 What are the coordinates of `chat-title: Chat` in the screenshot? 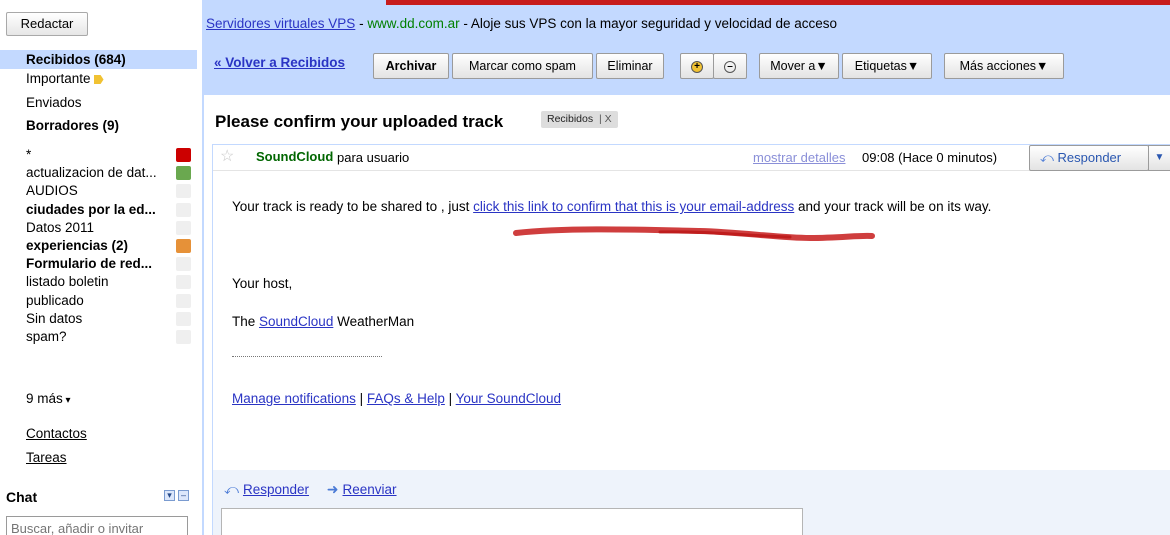 It's located at (22, 497).